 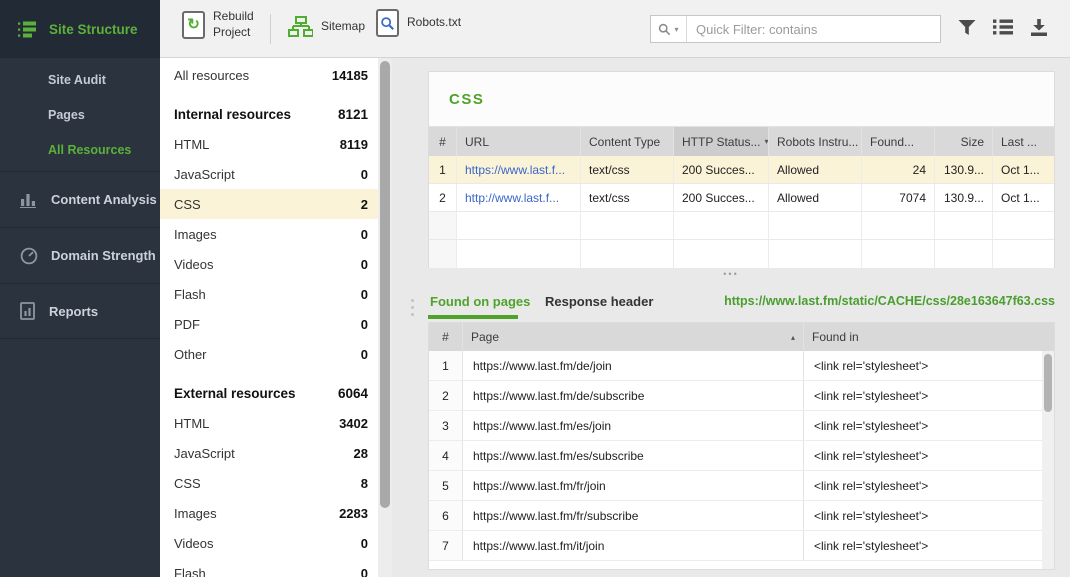 What do you see at coordinates (28, 29) in the screenshot?
I see `site-structure-icon` at bounding box center [28, 29].